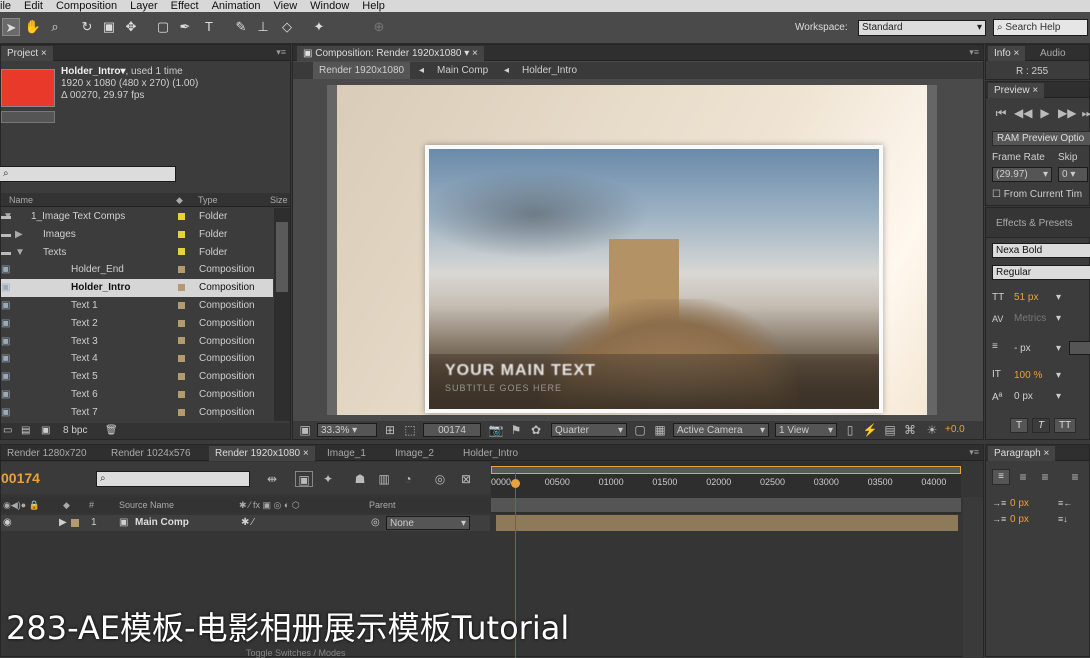 Image resolution: width=1090 pixels, height=658 pixels. What do you see at coordinates (279, 200) in the screenshot?
I see `col-size: Size` at bounding box center [279, 200].